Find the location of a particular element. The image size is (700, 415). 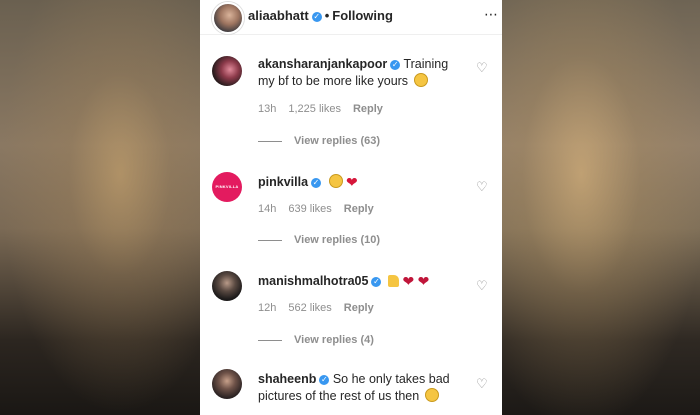

comment-meta: 13h 1,225 likes Reply is located at coordinates (326, 109).